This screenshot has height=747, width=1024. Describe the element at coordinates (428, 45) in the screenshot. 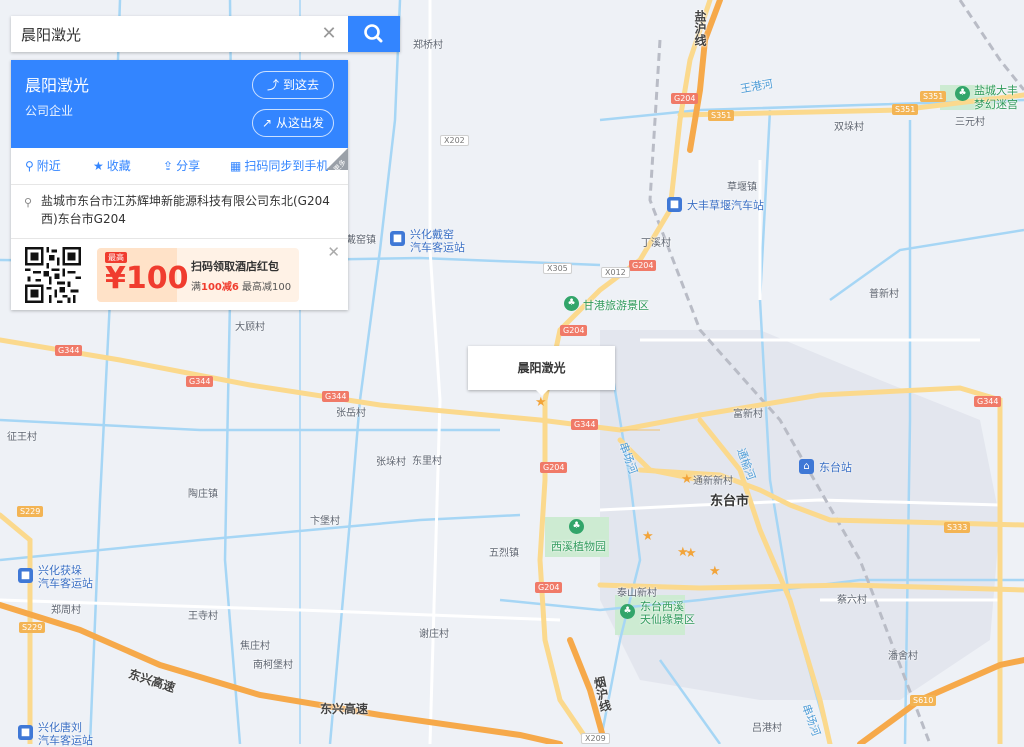

I see `place-label: 郑桥村` at that location.